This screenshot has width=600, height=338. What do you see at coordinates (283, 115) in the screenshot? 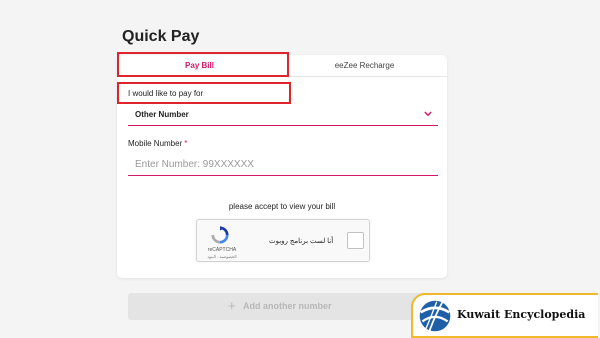
I see `pay-for-select: Other Number` at bounding box center [283, 115].